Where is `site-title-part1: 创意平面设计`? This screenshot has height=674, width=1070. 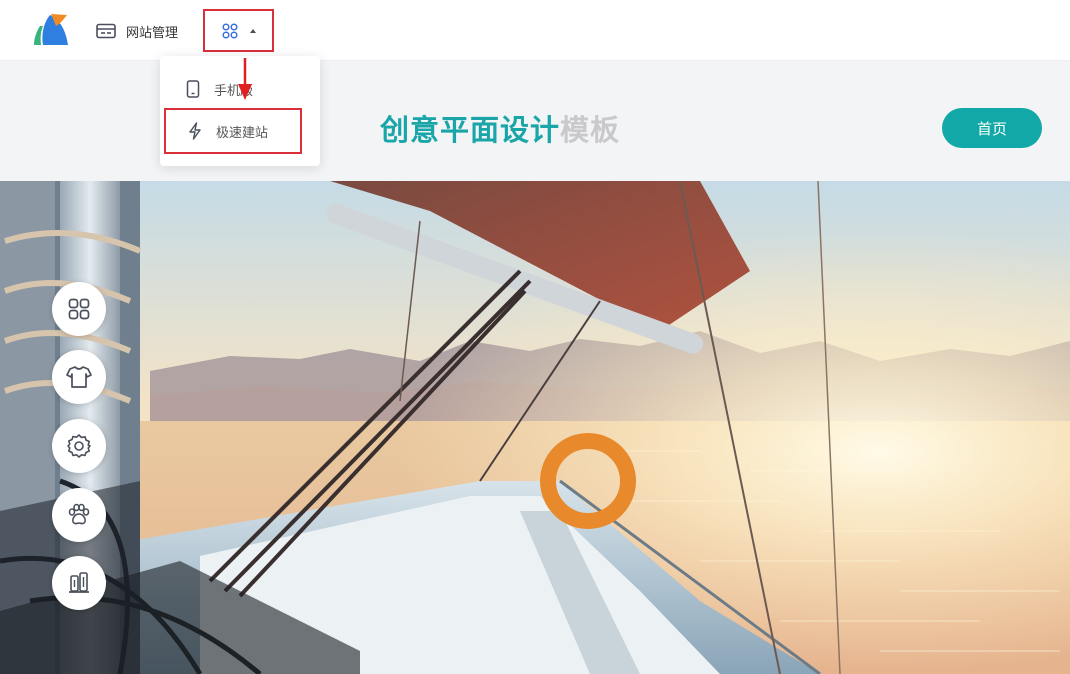
site-title-part1: 创意平面设计 is located at coordinates (470, 130).